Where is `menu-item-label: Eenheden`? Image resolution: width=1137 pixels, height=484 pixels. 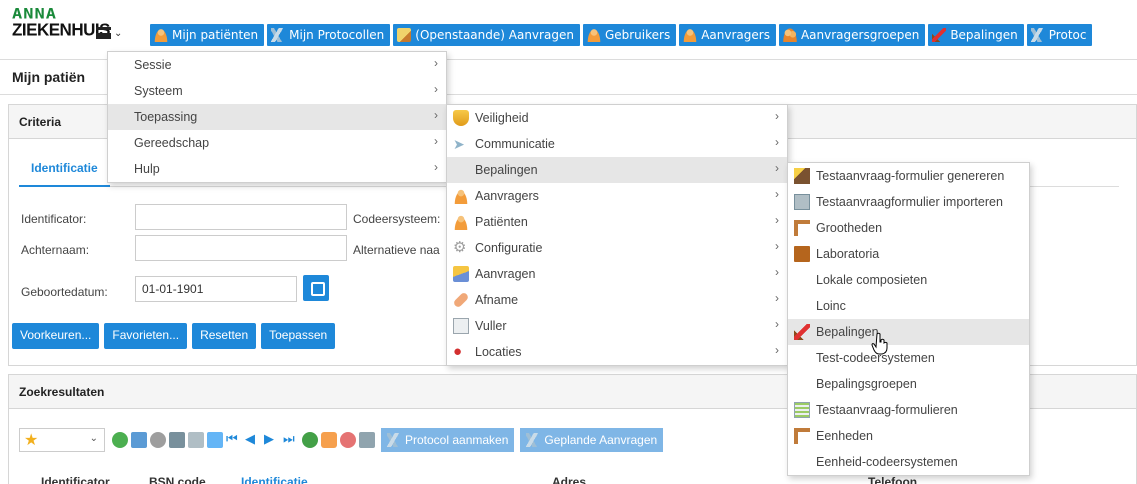
menu-item-label: Eenheden is located at coordinates (845, 436).